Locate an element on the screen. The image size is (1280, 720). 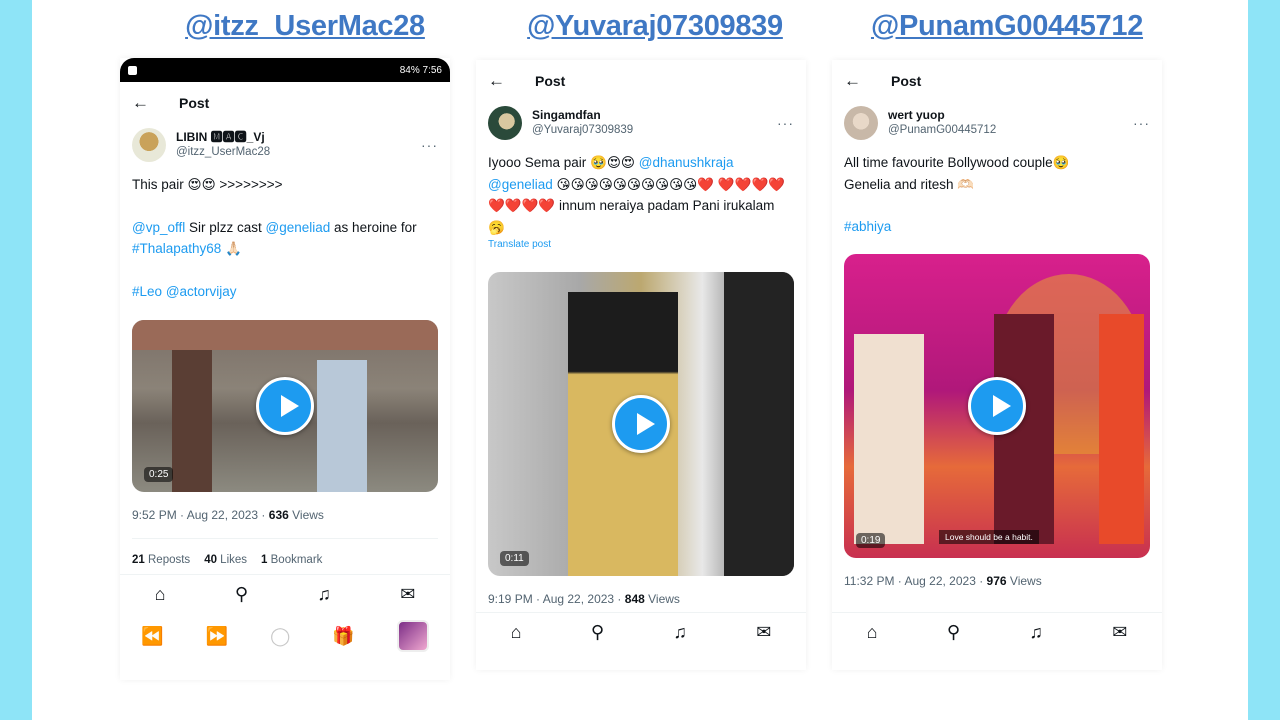
roof is located at coordinates (285, 335).